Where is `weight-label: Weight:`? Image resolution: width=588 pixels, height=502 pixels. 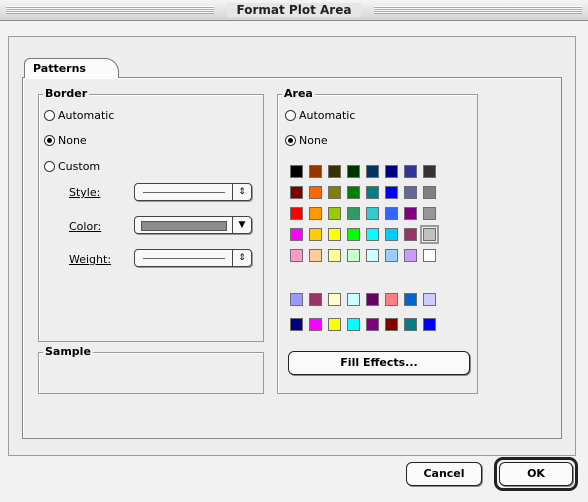 weight-label: Weight: is located at coordinates (90, 259).